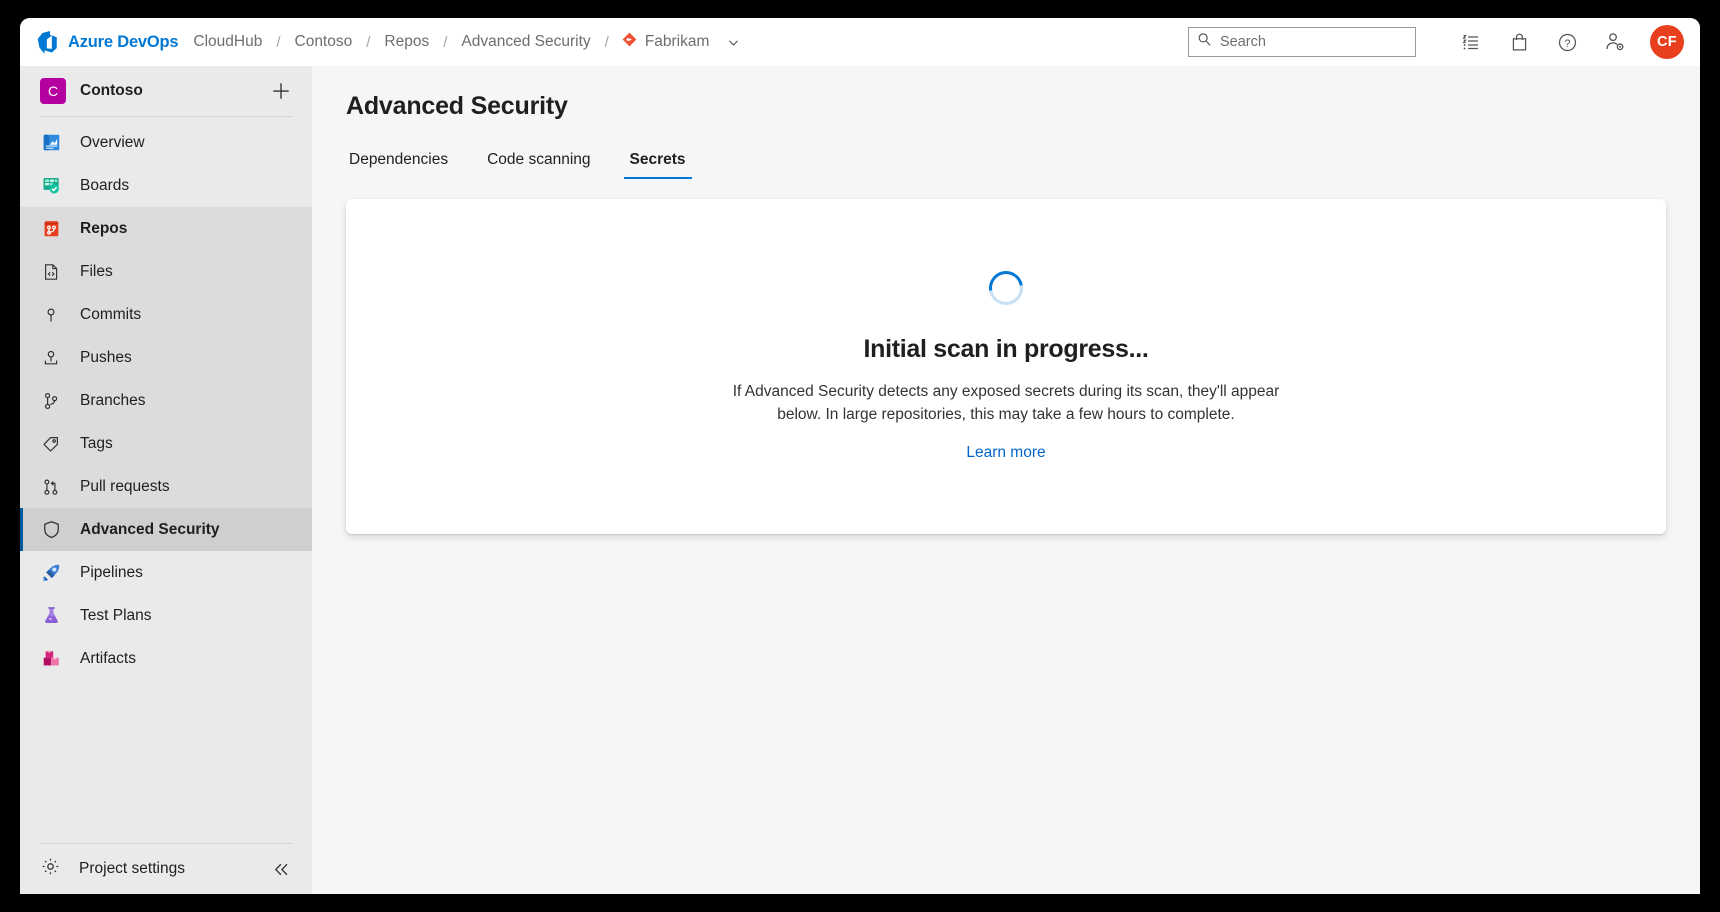 The image size is (1720, 912). I want to click on sidebar-item-label: Advanced Security, so click(150, 529).